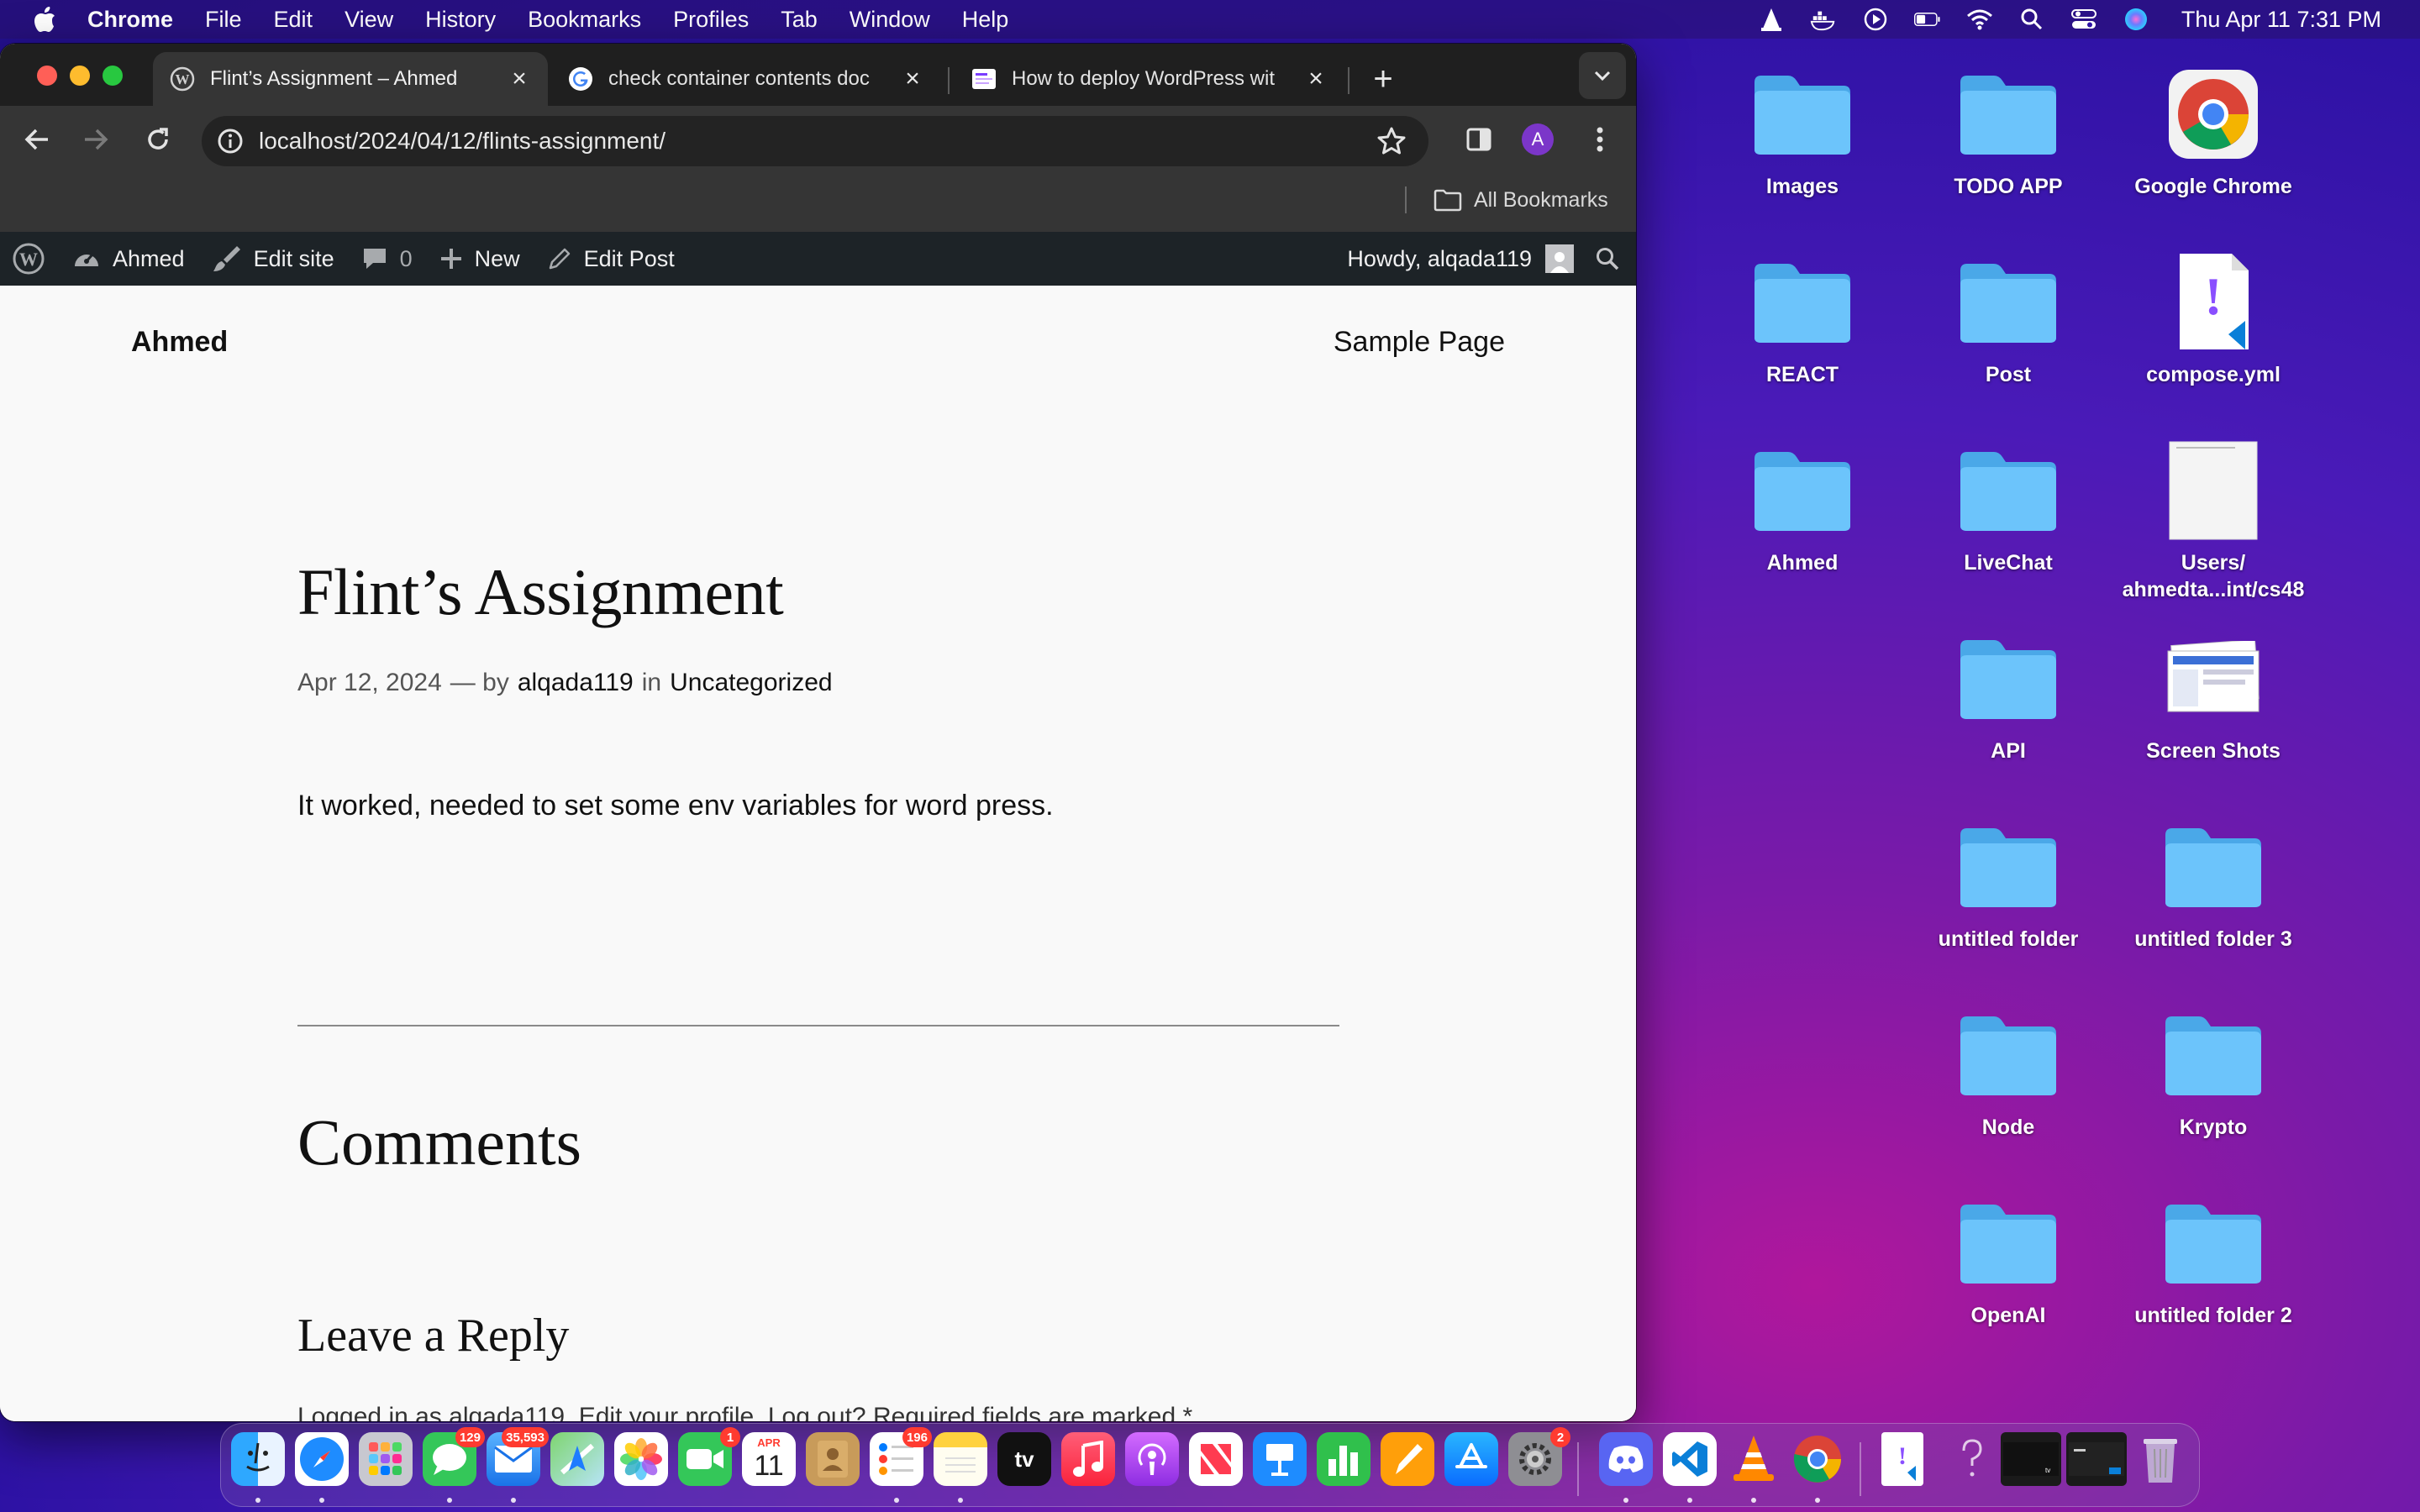 This screenshot has width=2420, height=1512. I want to click on dock-facetime: 1, so click(709, 1456).